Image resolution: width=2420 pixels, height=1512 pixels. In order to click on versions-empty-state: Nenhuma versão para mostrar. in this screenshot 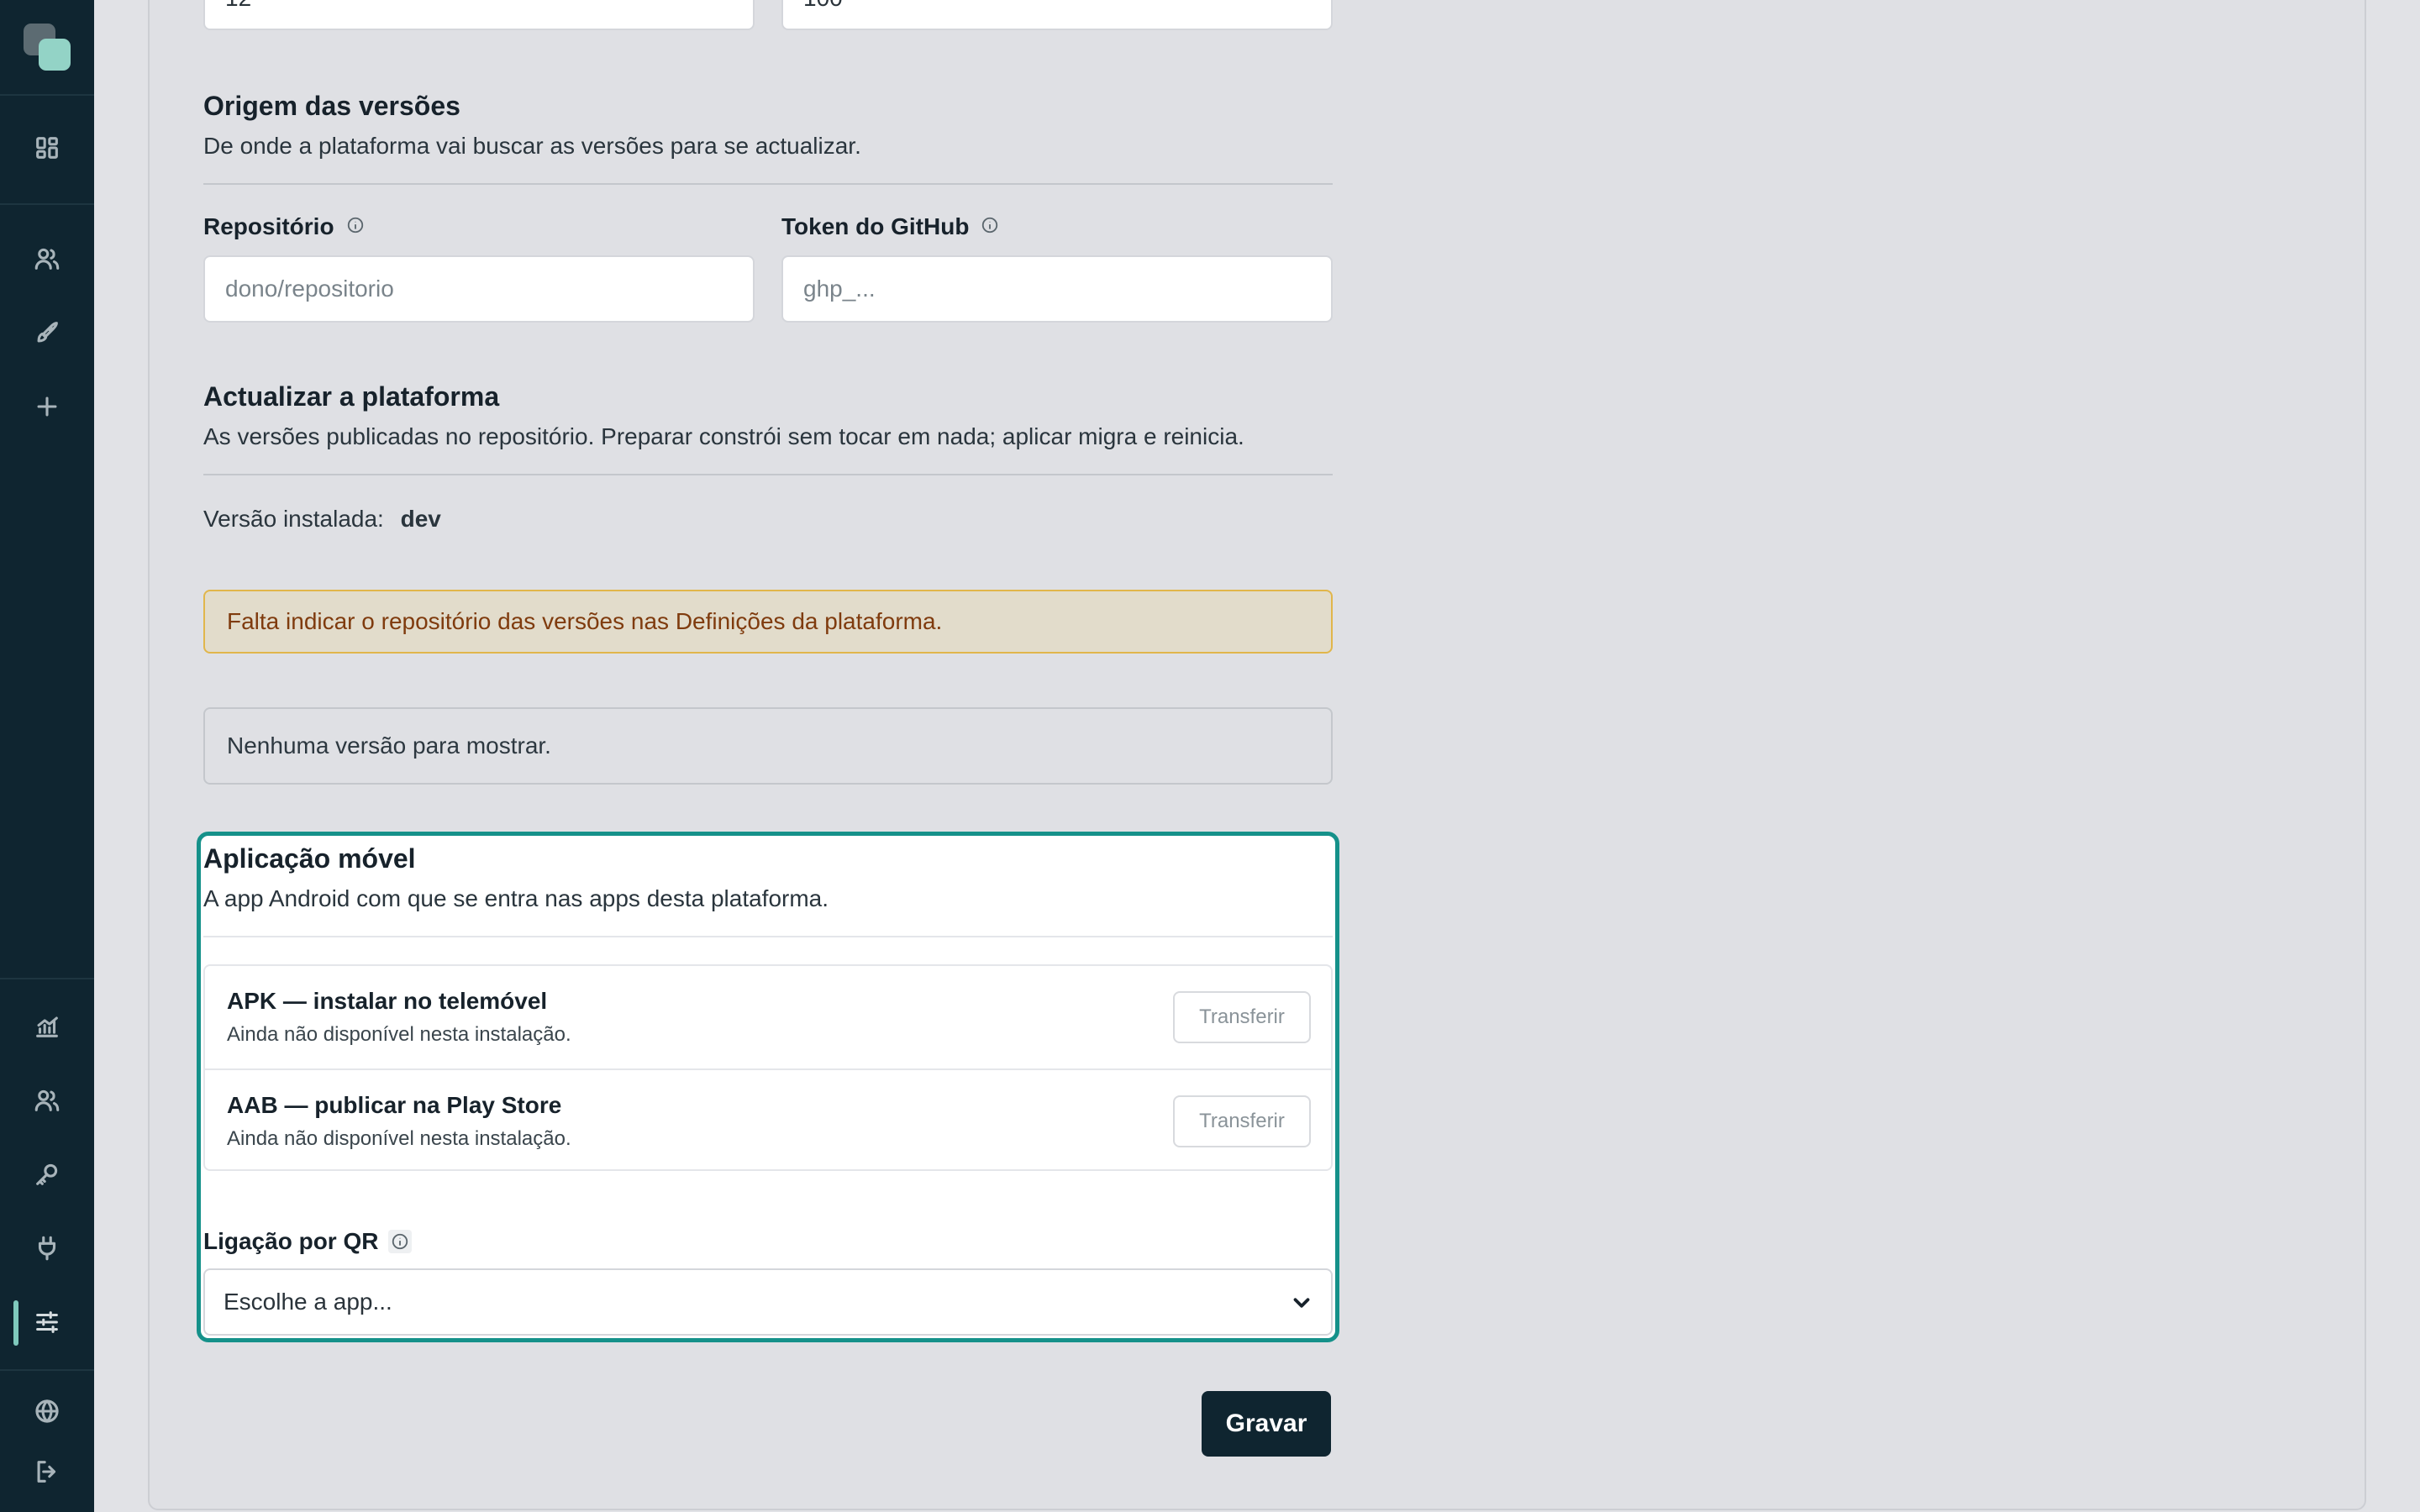, I will do `click(768, 746)`.